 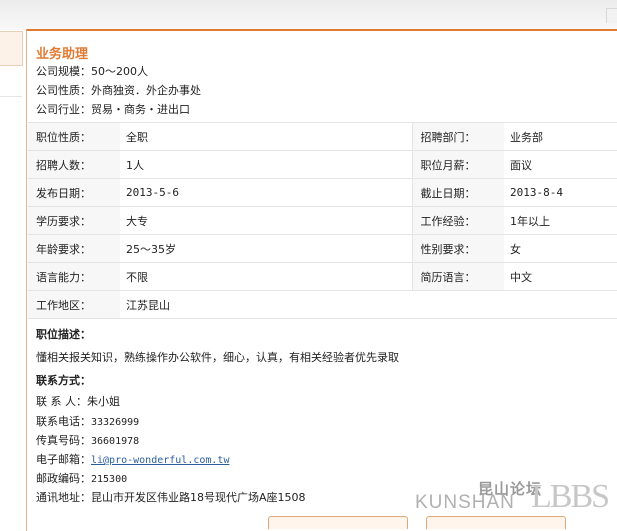 What do you see at coordinates (560, 164) in the screenshot?
I see `detail-value: 面议` at bounding box center [560, 164].